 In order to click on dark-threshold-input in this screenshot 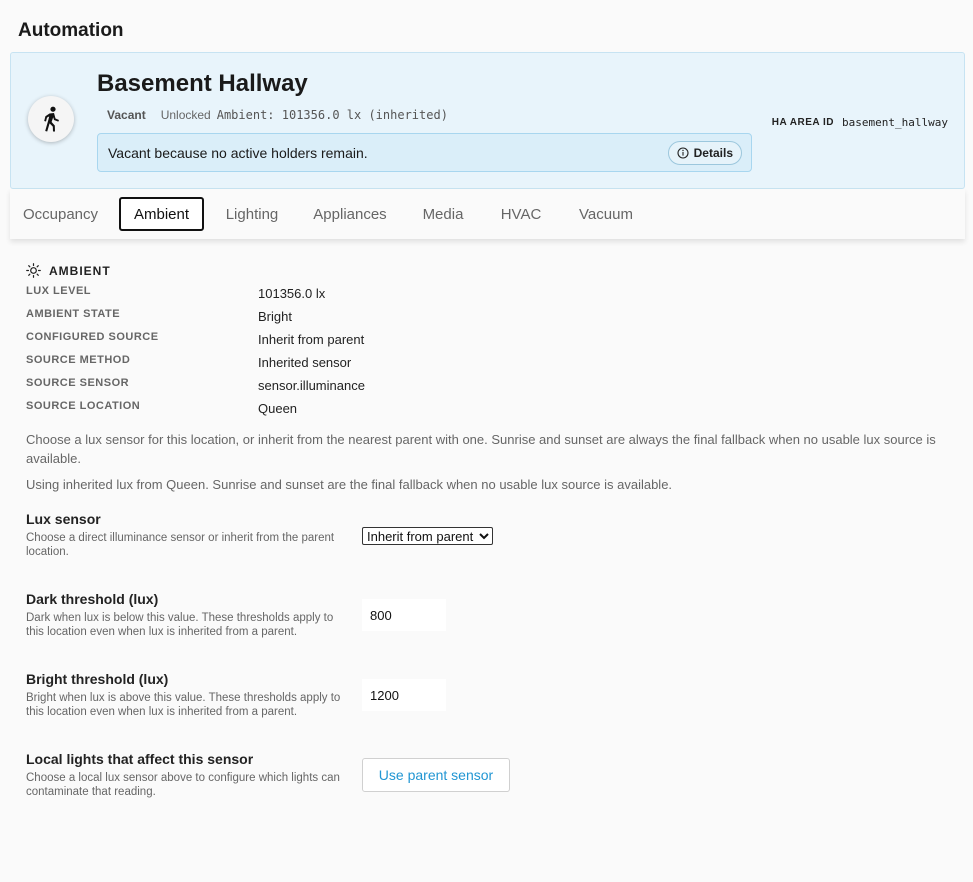, I will do `click(404, 615)`.